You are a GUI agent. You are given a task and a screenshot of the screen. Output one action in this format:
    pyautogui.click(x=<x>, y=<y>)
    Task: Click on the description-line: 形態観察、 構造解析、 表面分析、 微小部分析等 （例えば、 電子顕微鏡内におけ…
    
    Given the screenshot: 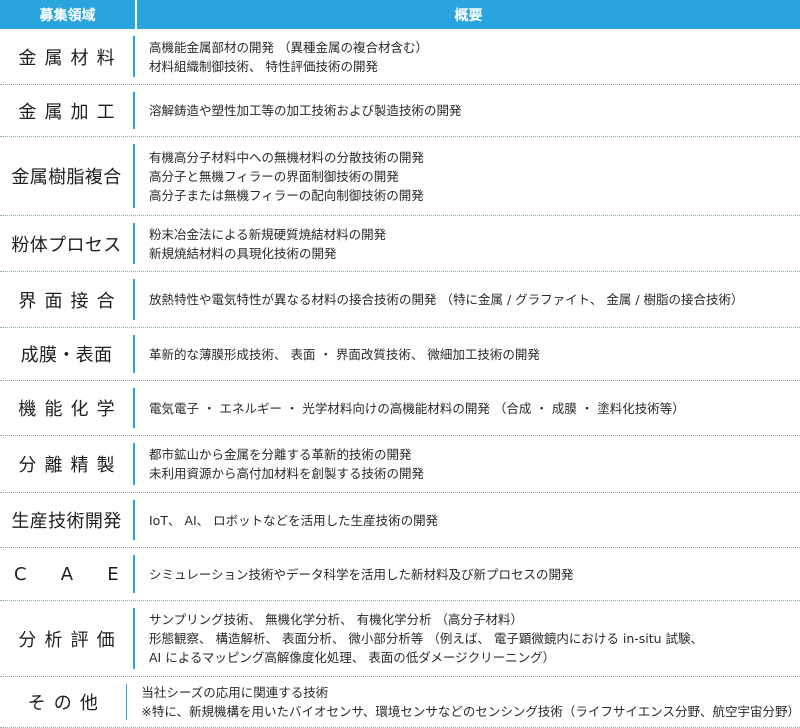 What is the action you would take?
    pyautogui.click(x=426, y=638)
    